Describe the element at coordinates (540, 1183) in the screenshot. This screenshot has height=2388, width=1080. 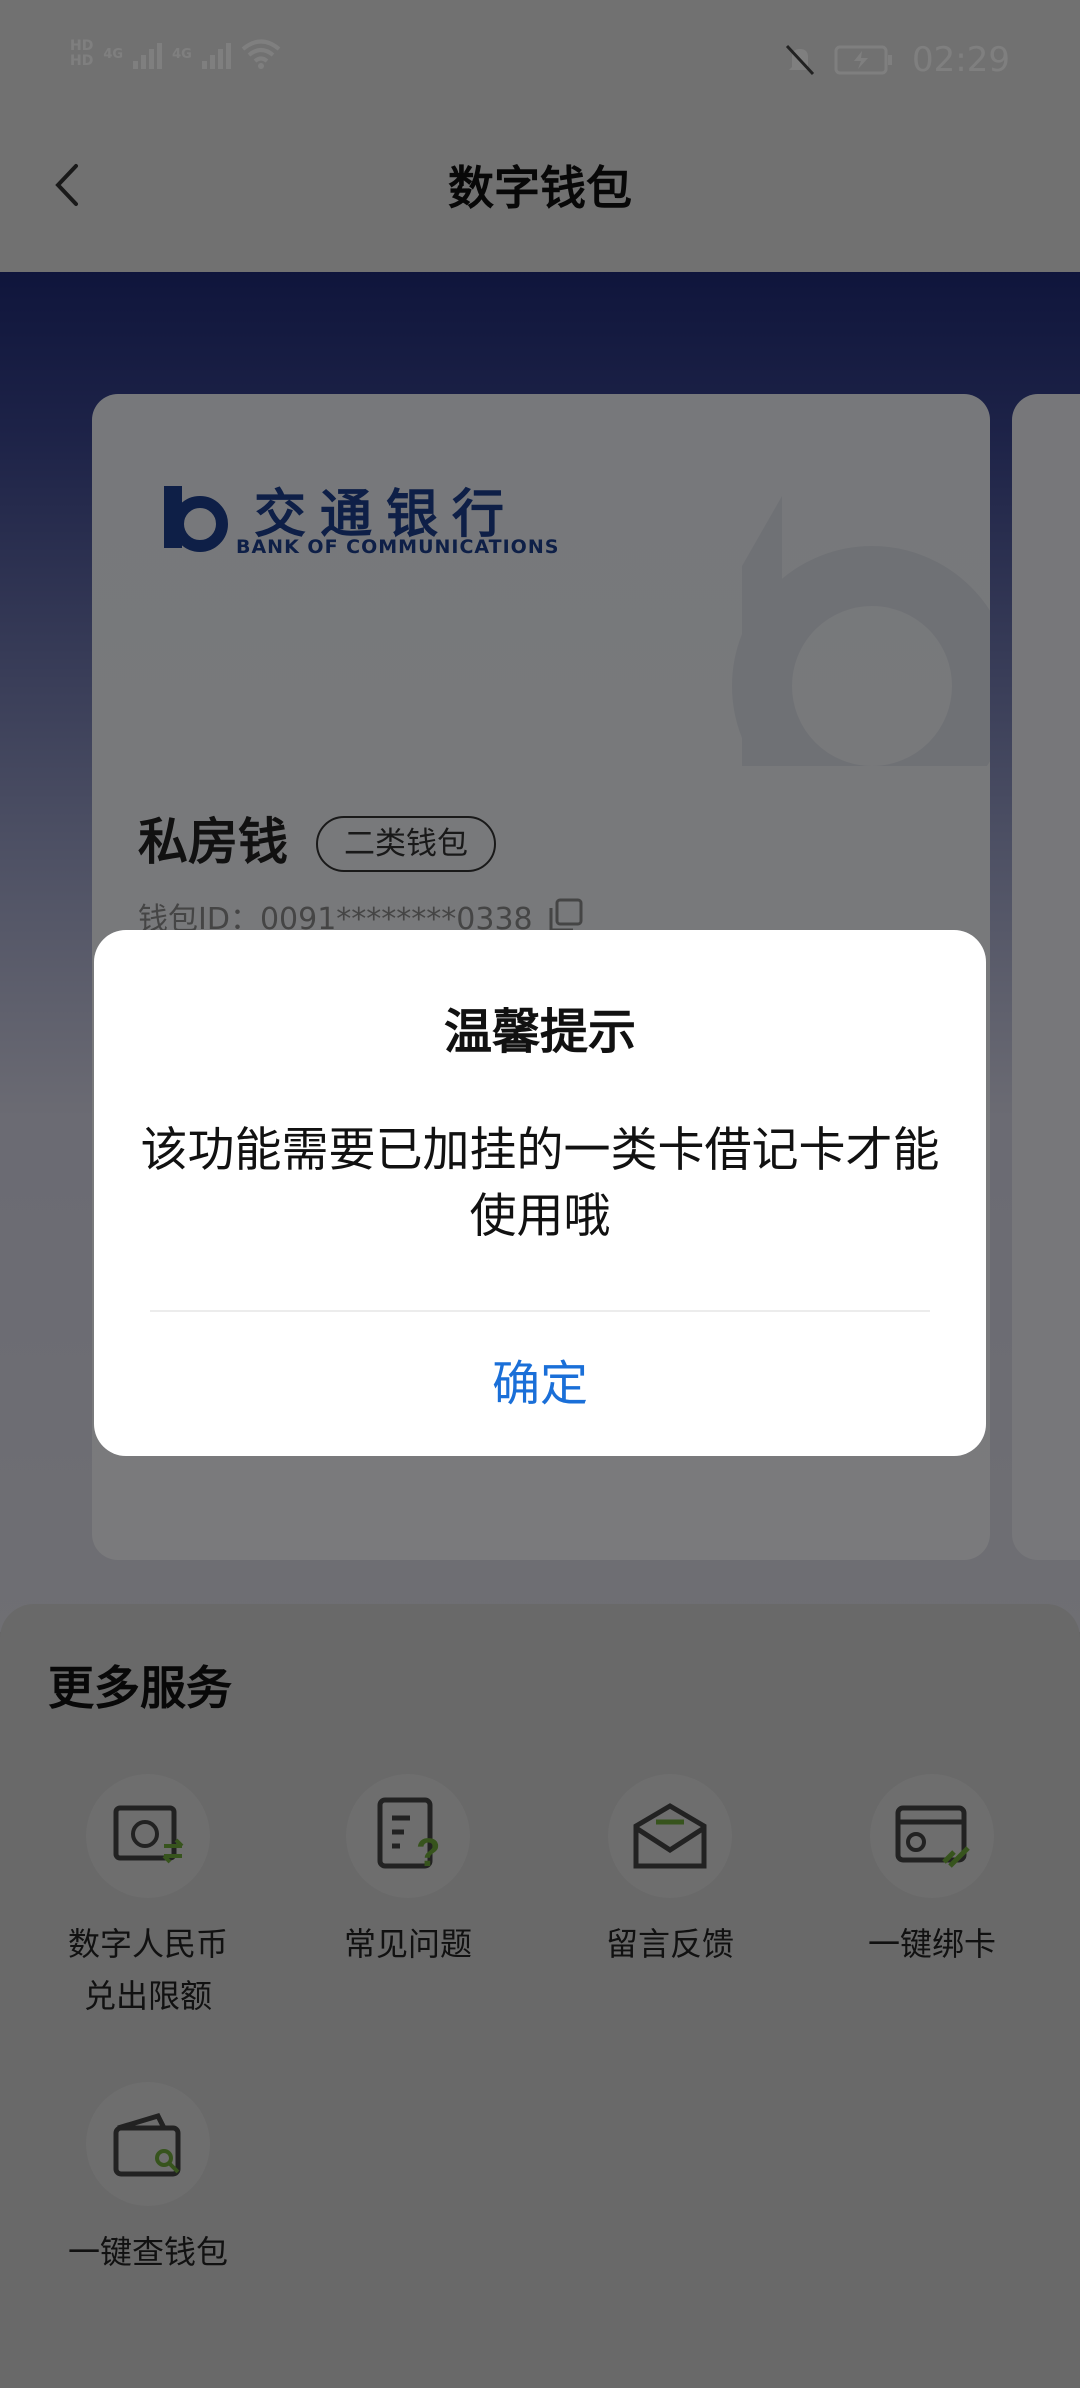
I see `dialog-message: 该功能需要已加挂的一类卡借记卡才能使用哦` at that location.